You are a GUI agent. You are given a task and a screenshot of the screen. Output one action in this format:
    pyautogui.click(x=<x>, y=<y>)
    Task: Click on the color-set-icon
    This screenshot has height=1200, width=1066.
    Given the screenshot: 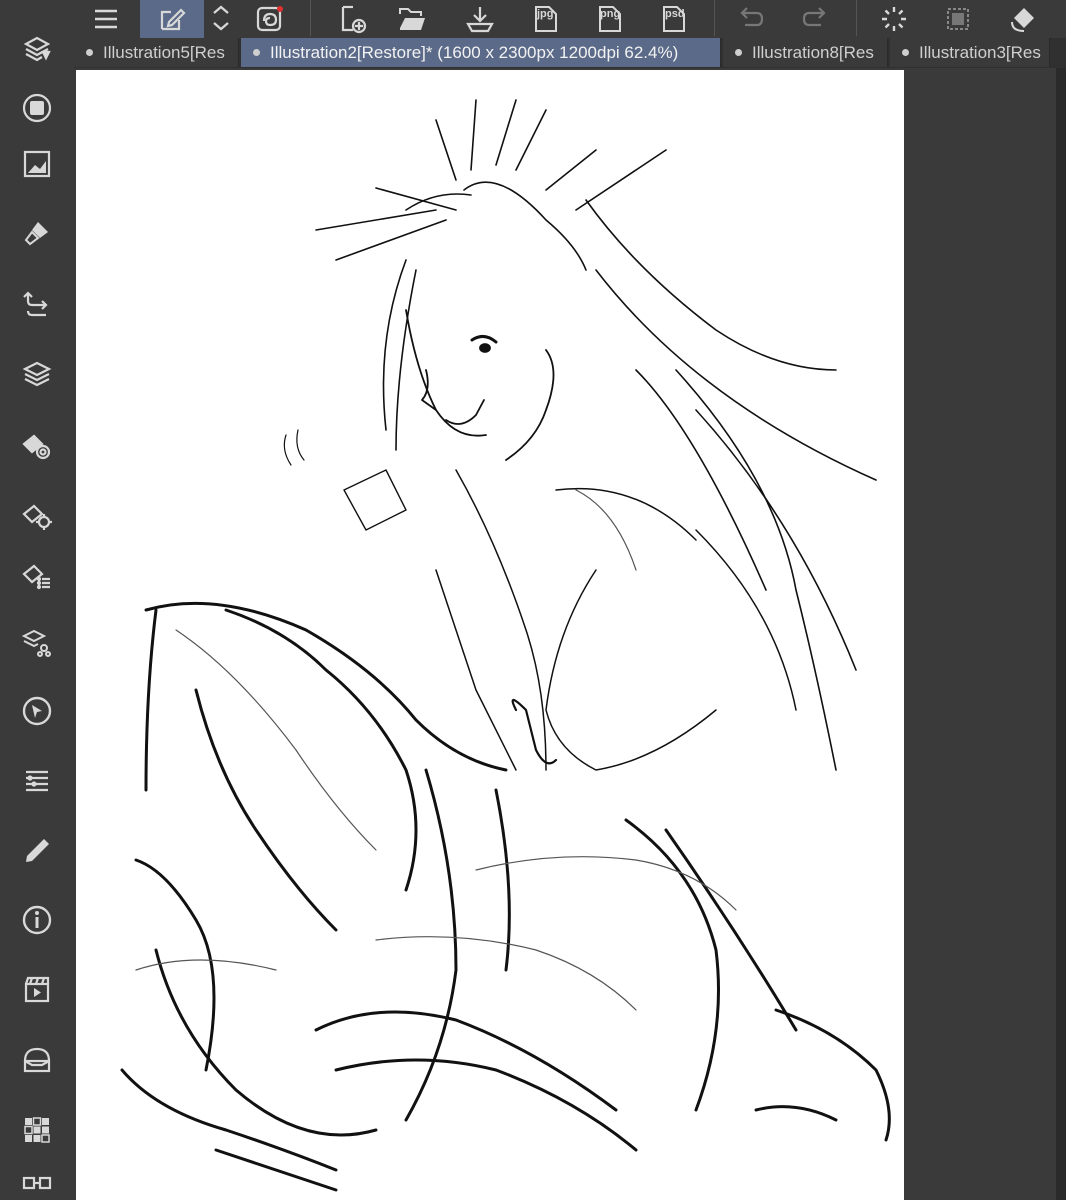 What is the action you would take?
    pyautogui.click(x=37, y=1060)
    